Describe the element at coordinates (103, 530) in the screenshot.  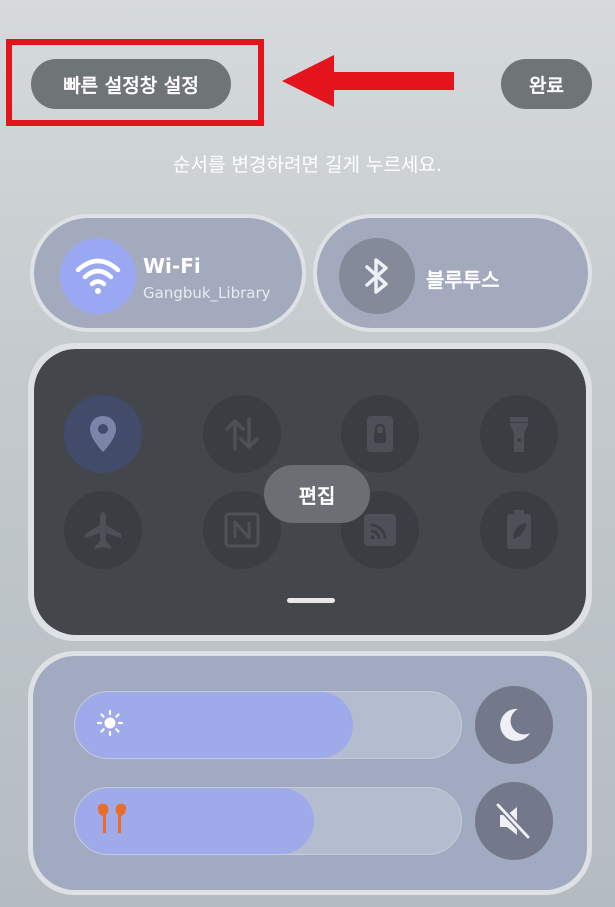
I see `airplane-icon` at that location.